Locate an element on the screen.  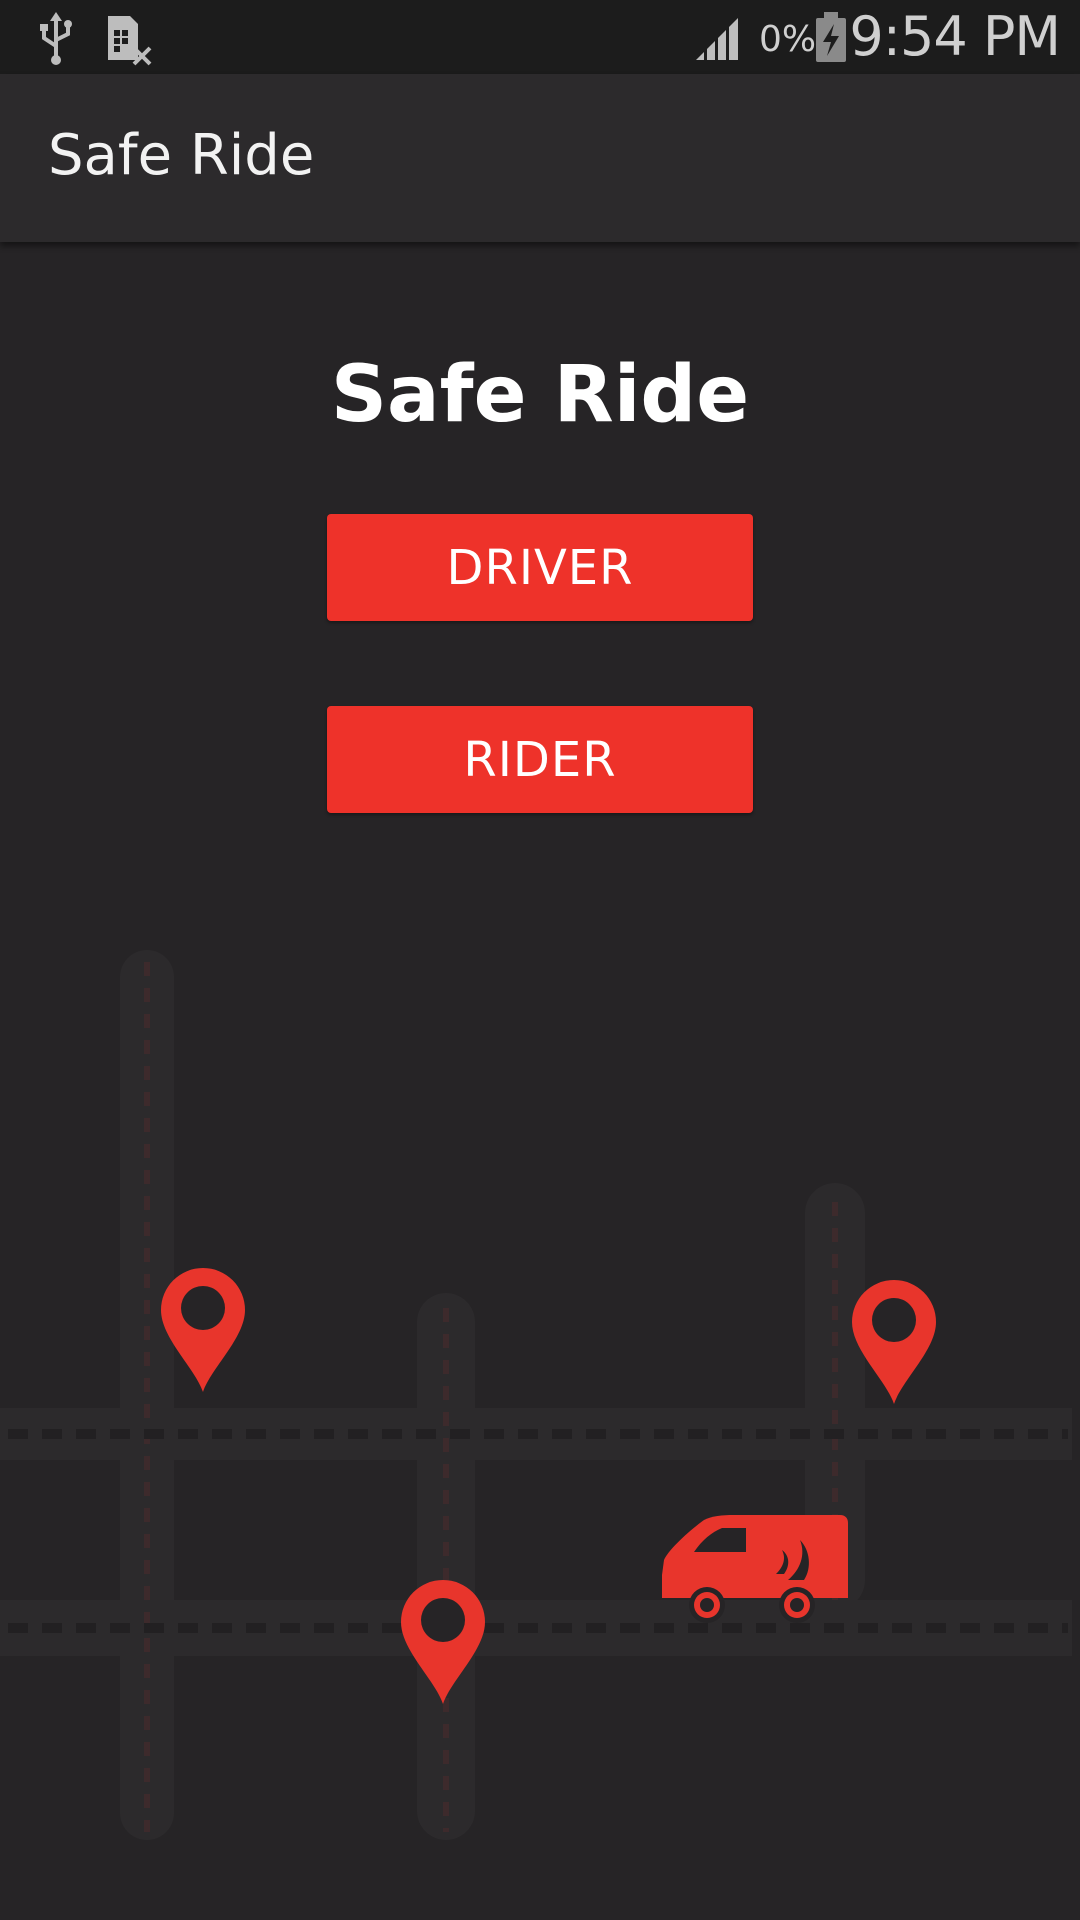
app-bar-title: Safe Ride is located at coordinates (181, 155).